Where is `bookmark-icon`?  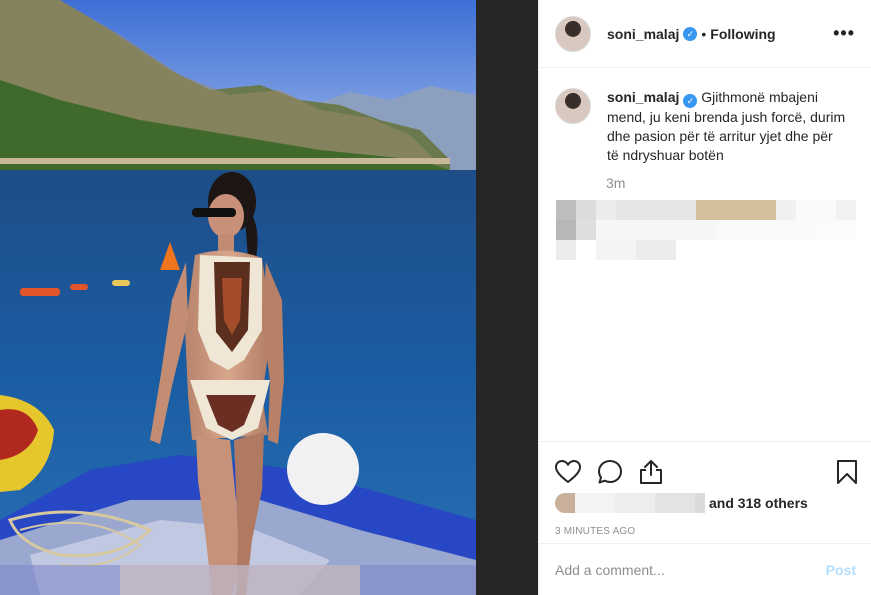 bookmark-icon is located at coordinates (847, 472).